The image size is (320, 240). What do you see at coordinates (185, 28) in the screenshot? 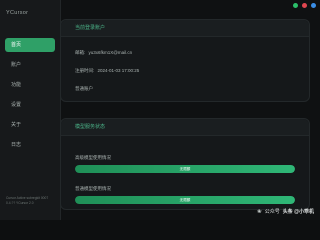
I see `account-card-title: 当前登录账户` at bounding box center [185, 28].